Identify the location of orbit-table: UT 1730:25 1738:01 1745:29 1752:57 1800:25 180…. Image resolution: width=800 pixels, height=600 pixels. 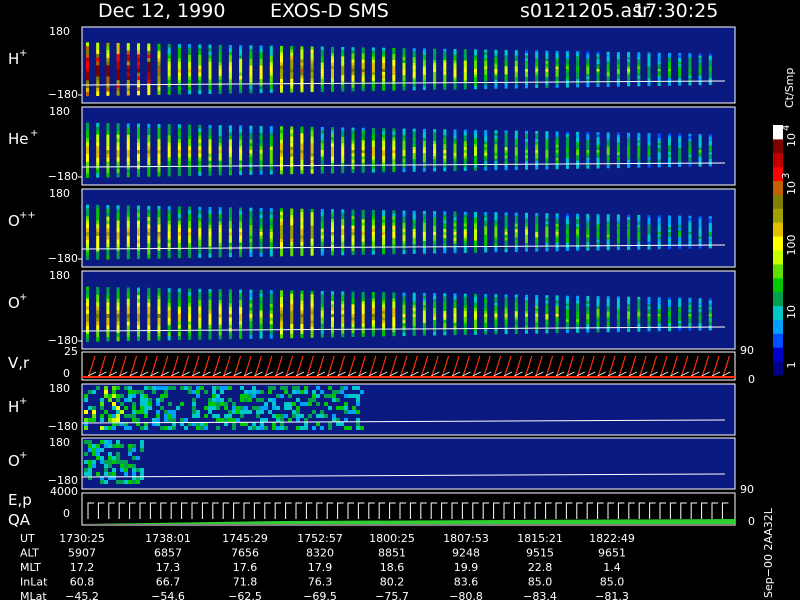
(327, 566).